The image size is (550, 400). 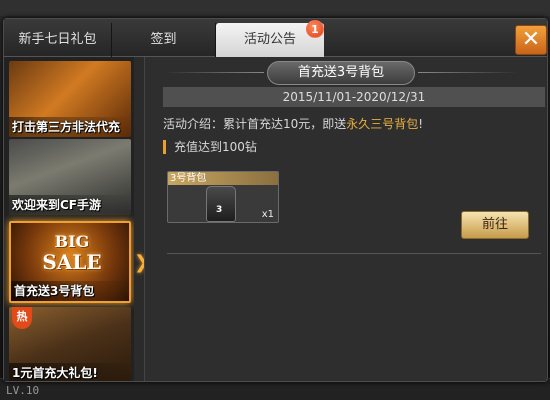 What do you see at coordinates (58, 40) in the screenshot?
I see `tab-newbie-7day-gift: 新手七日礼包` at bounding box center [58, 40].